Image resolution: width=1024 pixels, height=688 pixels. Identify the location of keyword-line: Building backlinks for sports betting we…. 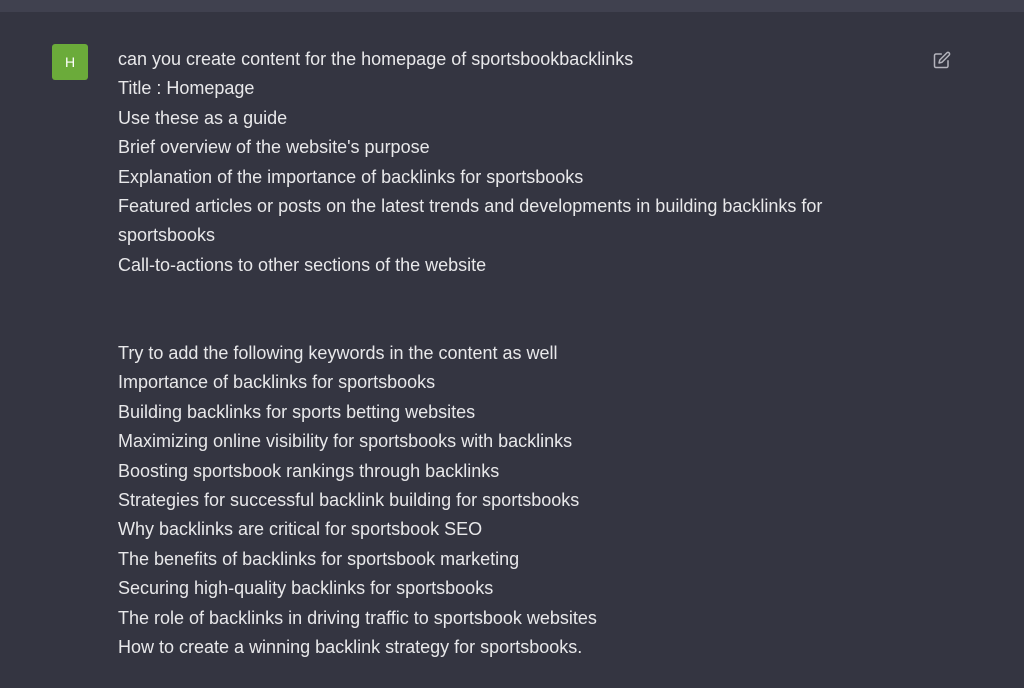
(297, 411).